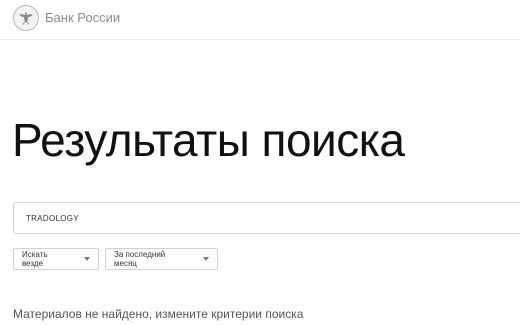 This screenshot has width=520, height=325. Describe the element at coordinates (83, 17) in the screenshot. I see `brand-name: Банк России` at that location.